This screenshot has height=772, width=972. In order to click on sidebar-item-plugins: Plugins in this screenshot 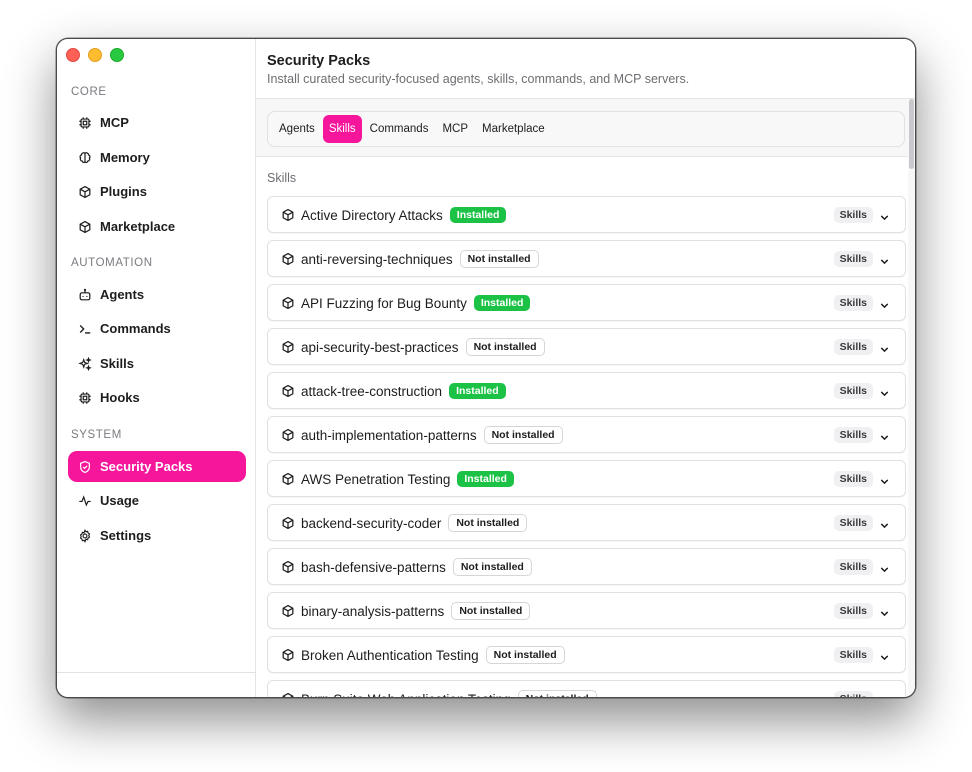, I will do `click(157, 191)`.